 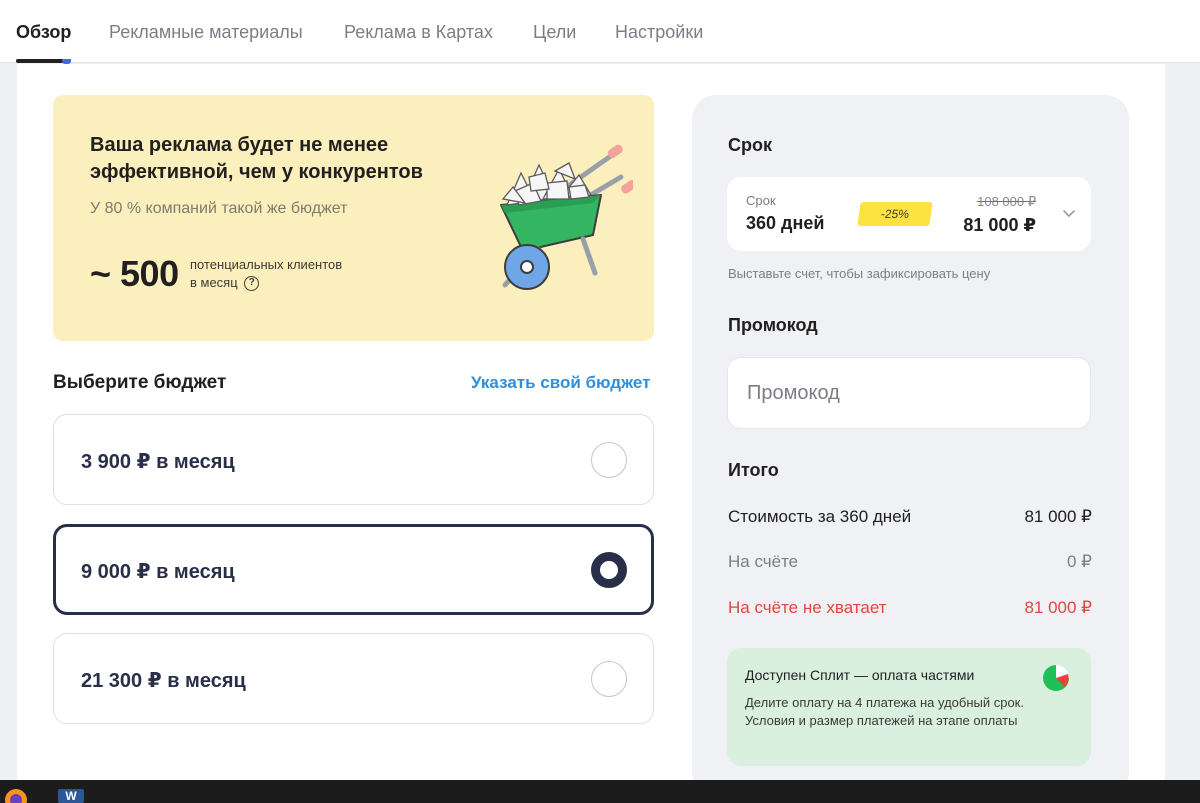 I want to click on reach-caption-line2: в месяц, so click(x=214, y=282).